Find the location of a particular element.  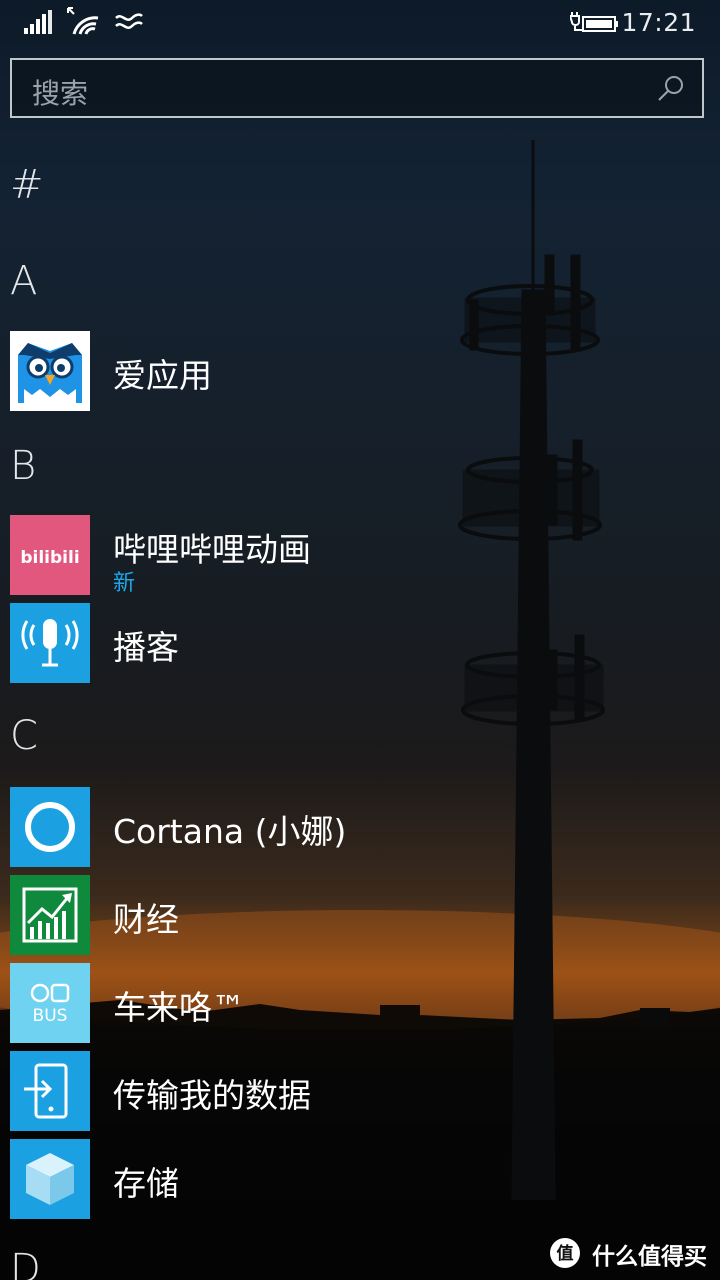

cortana-ring-icon is located at coordinates (50, 827).